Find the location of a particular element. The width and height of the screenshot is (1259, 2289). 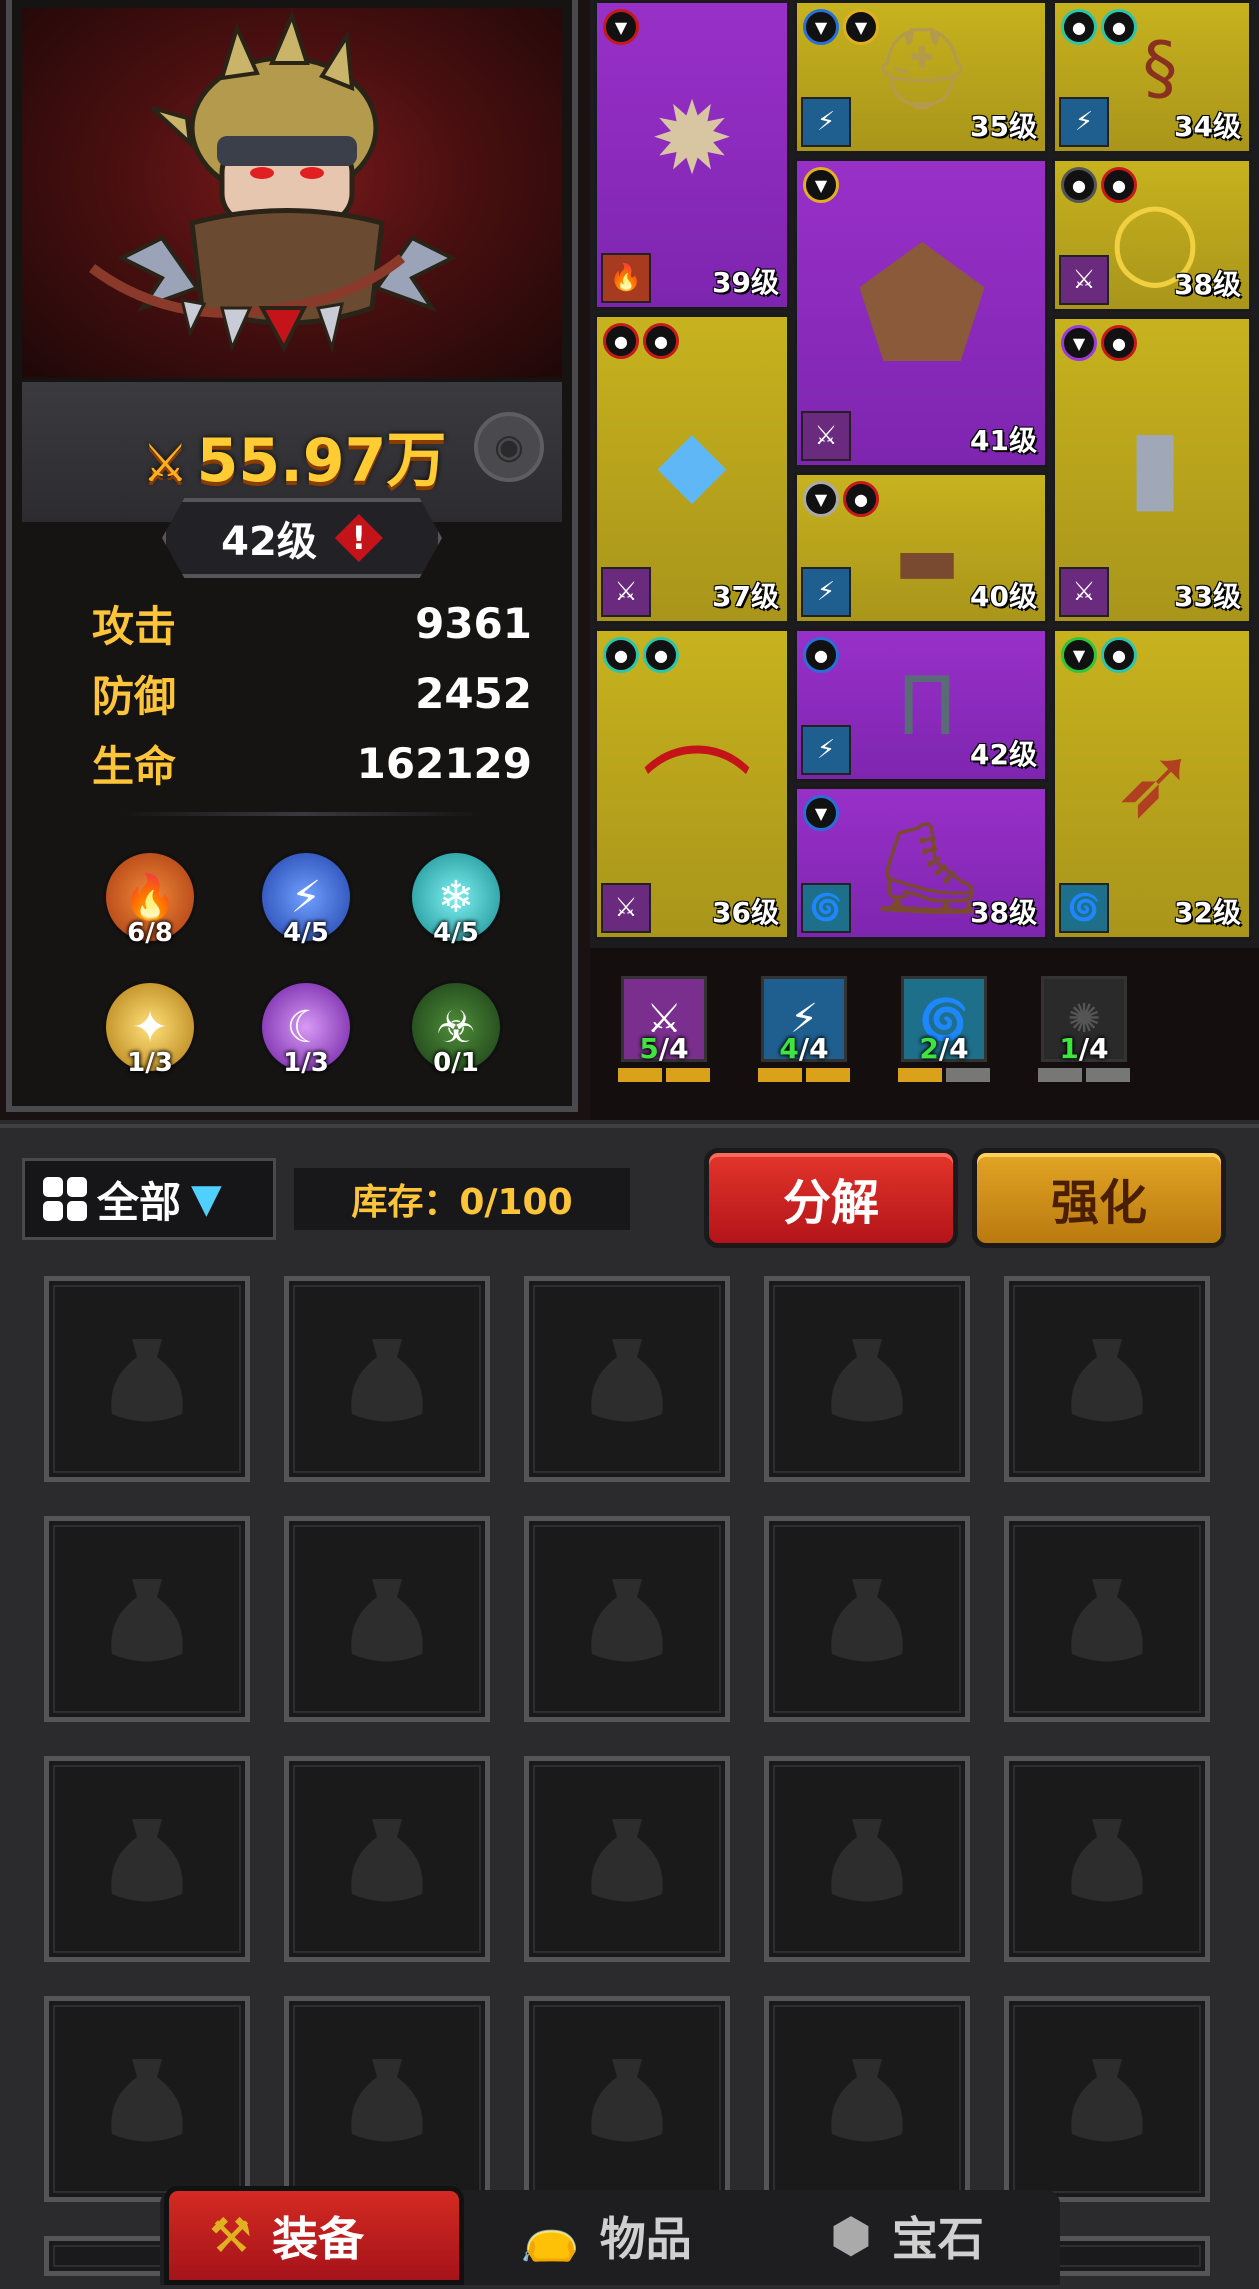

set-bonus-lightning: ⚡ 4/4 is located at coordinates (804, 1036).